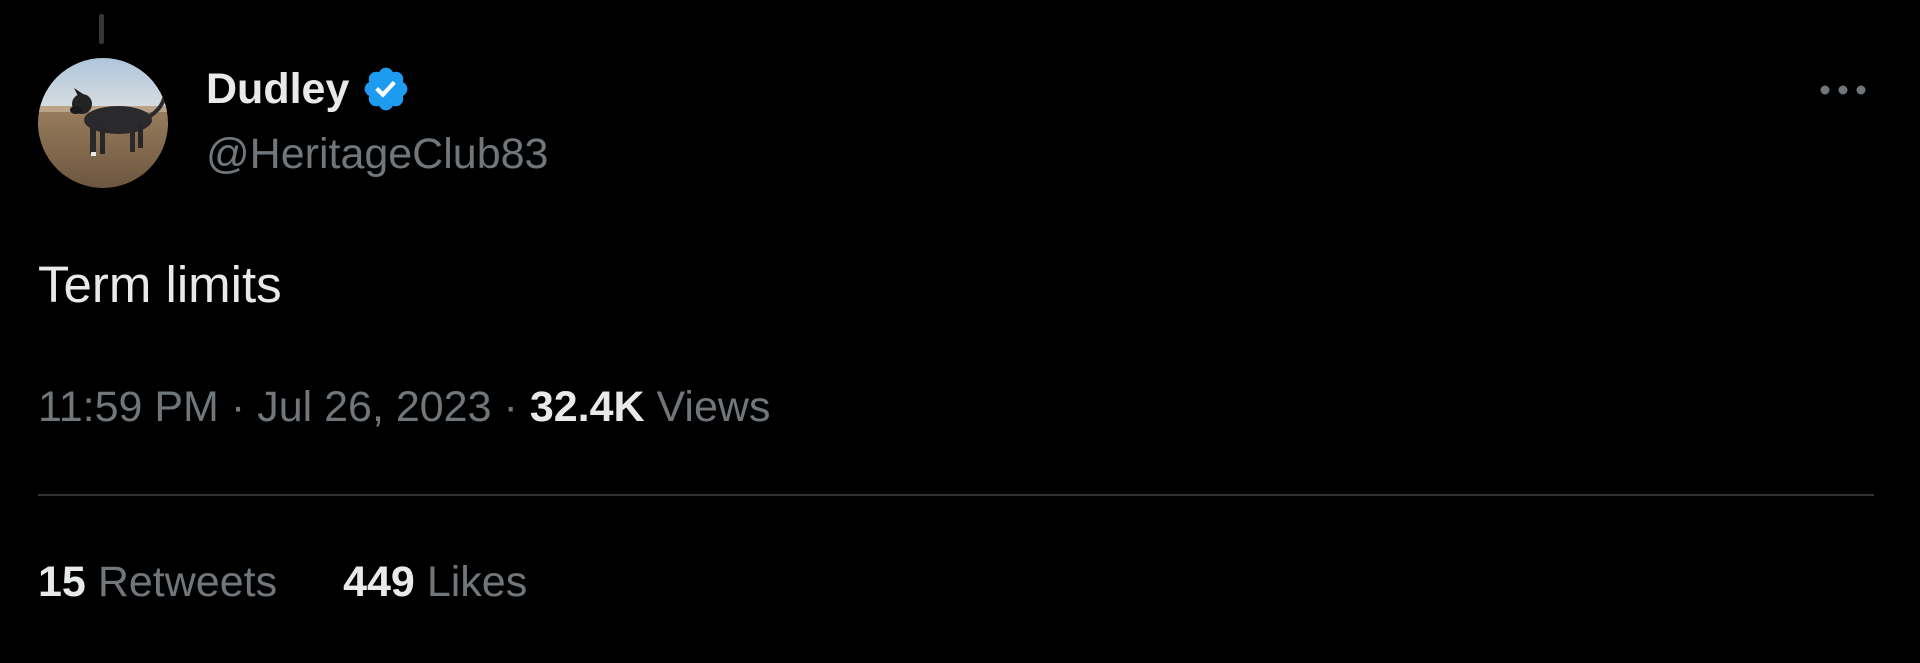 Image resolution: width=1920 pixels, height=663 pixels. Describe the element at coordinates (713, 407) in the screenshot. I see `views-label: Views` at that location.